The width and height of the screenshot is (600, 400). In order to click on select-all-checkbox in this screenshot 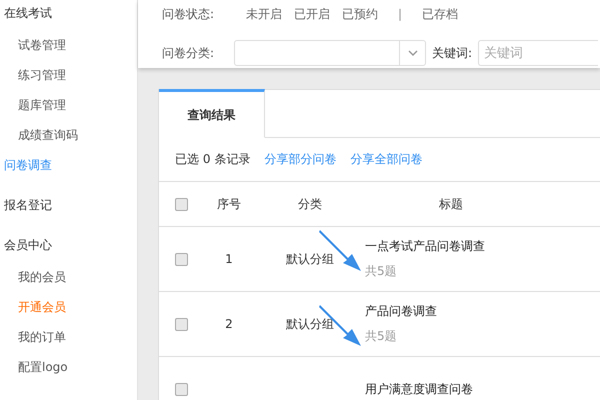, I will do `click(181, 204)`.